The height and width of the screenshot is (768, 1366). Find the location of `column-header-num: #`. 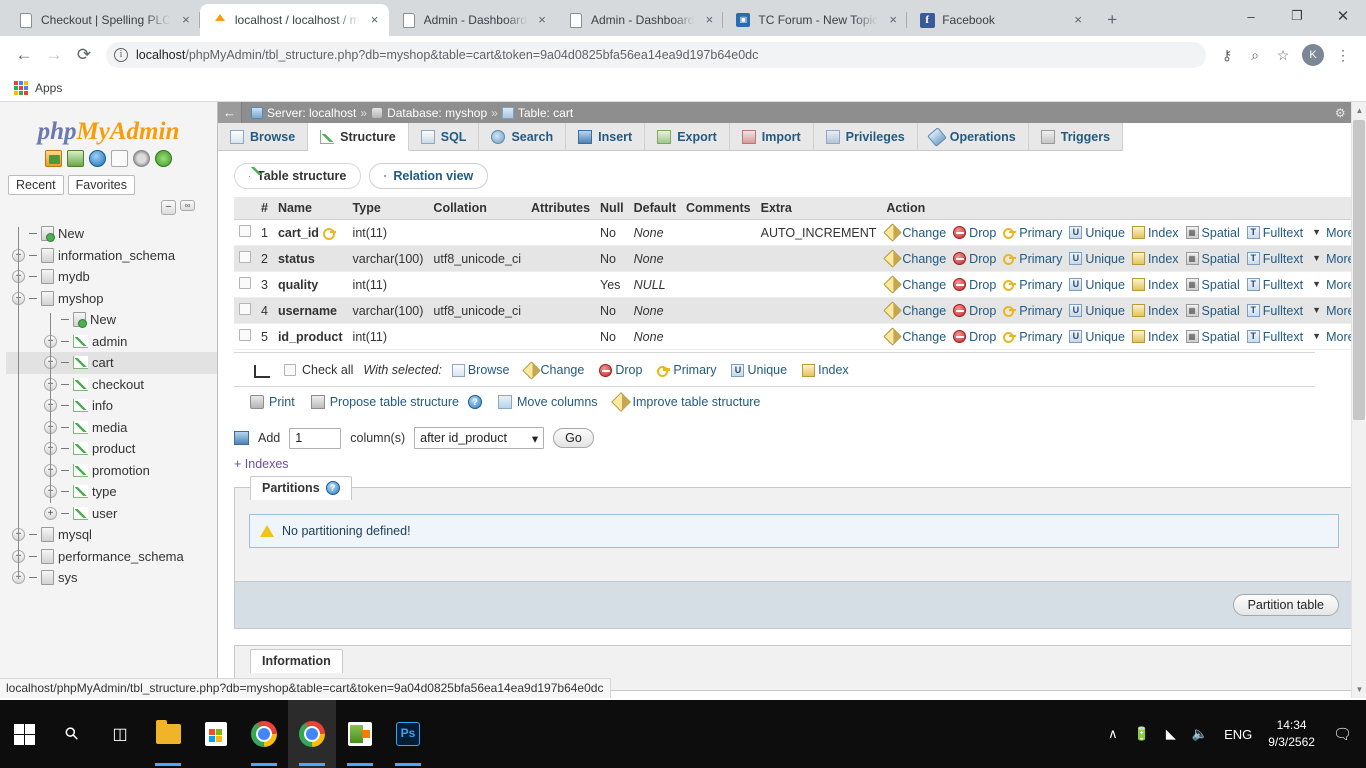

column-header-num: # is located at coordinates (264, 208).